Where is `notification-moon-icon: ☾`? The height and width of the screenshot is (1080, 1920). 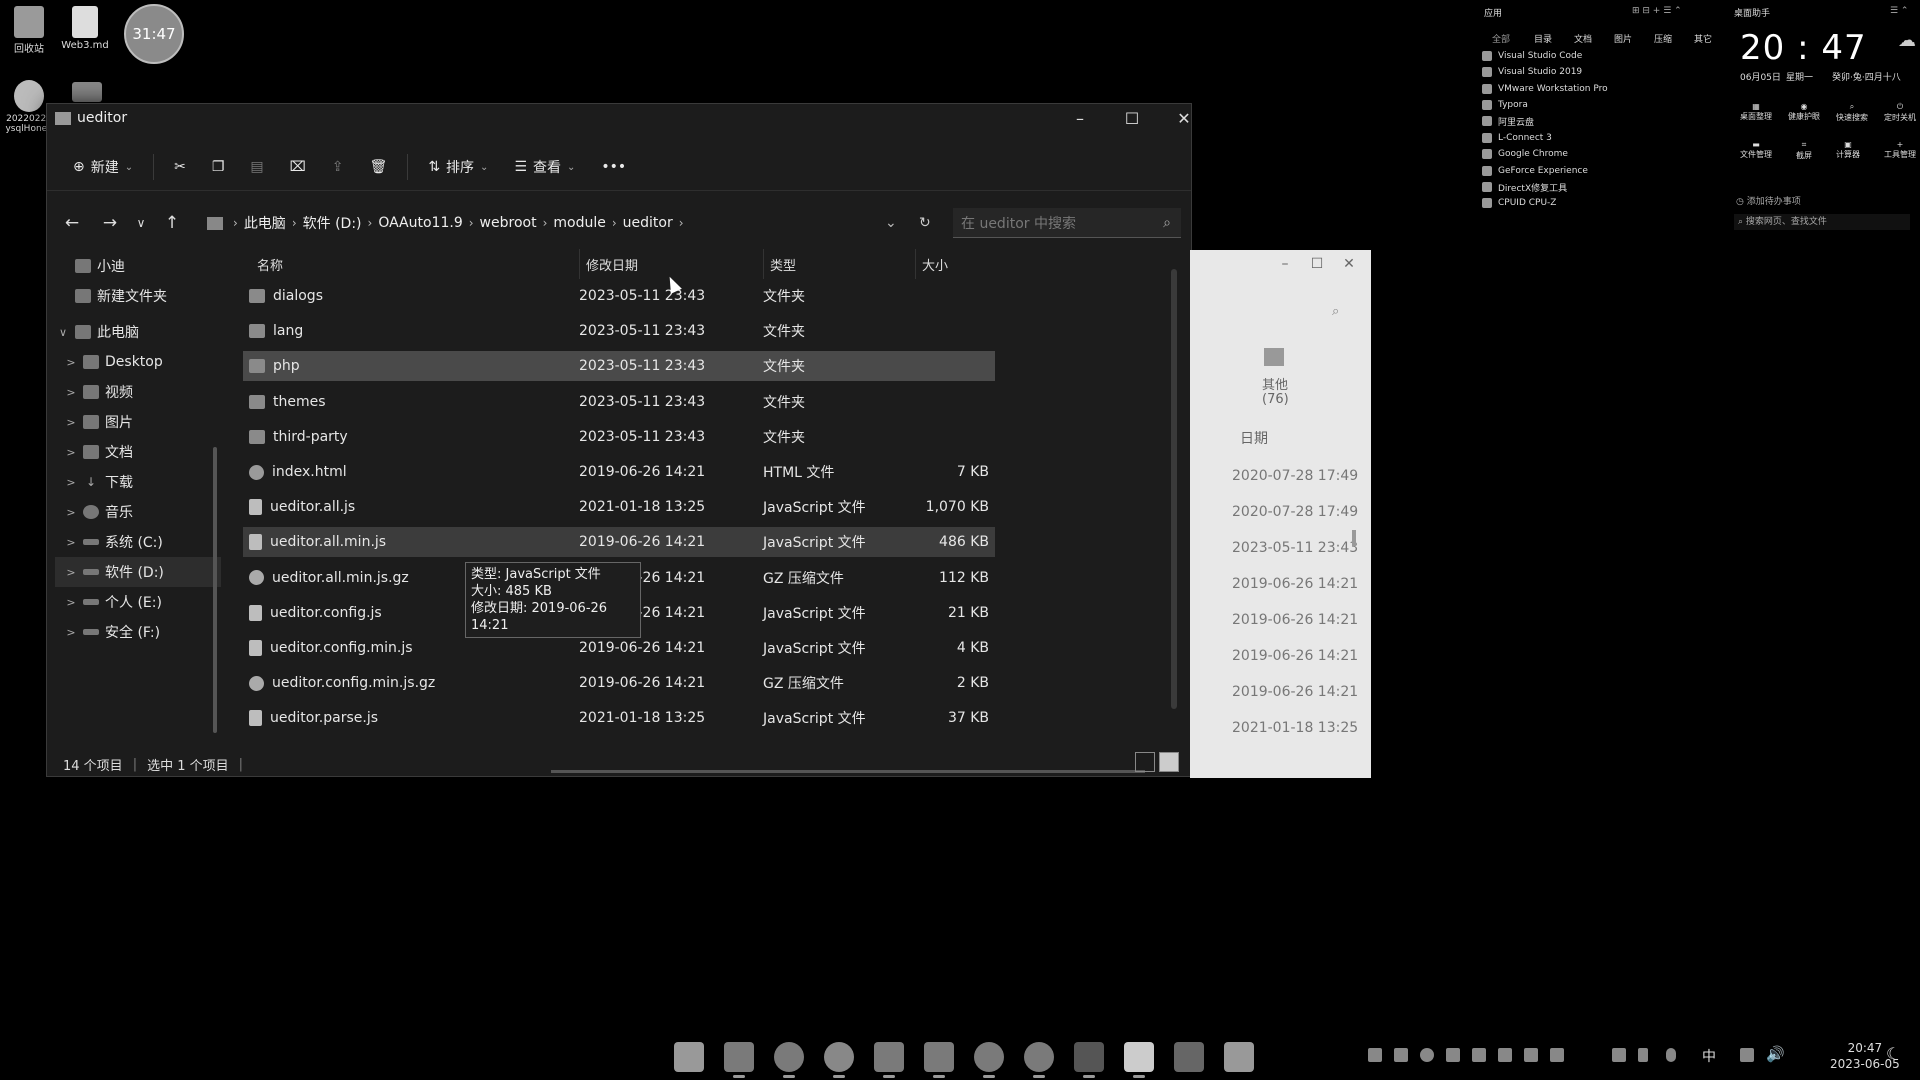 notification-moon-icon: ☾ is located at coordinates (1893, 1053).